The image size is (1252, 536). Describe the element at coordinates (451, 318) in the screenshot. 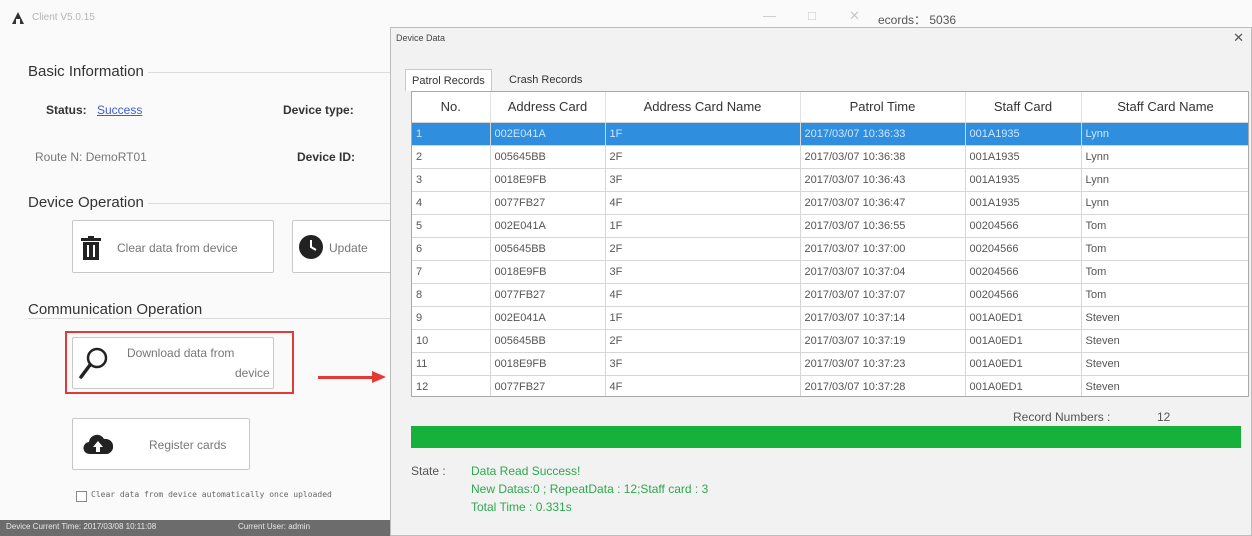

I see `table-cell: 9` at that location.